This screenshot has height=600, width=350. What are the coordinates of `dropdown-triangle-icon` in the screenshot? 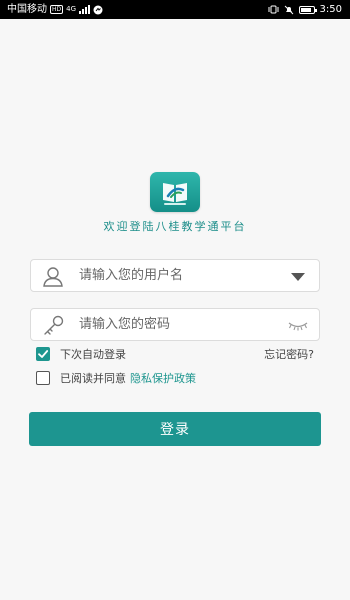 It's located at (298, 277).